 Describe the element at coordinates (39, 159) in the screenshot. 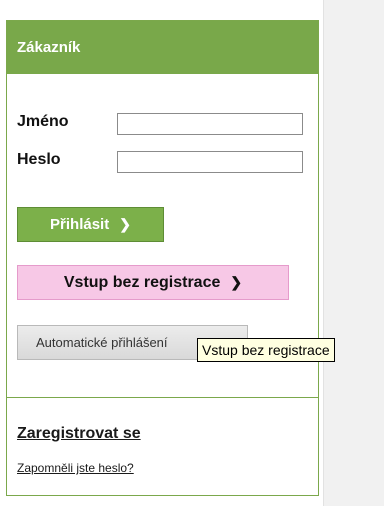

I see `password-label: Heslo` at that location.